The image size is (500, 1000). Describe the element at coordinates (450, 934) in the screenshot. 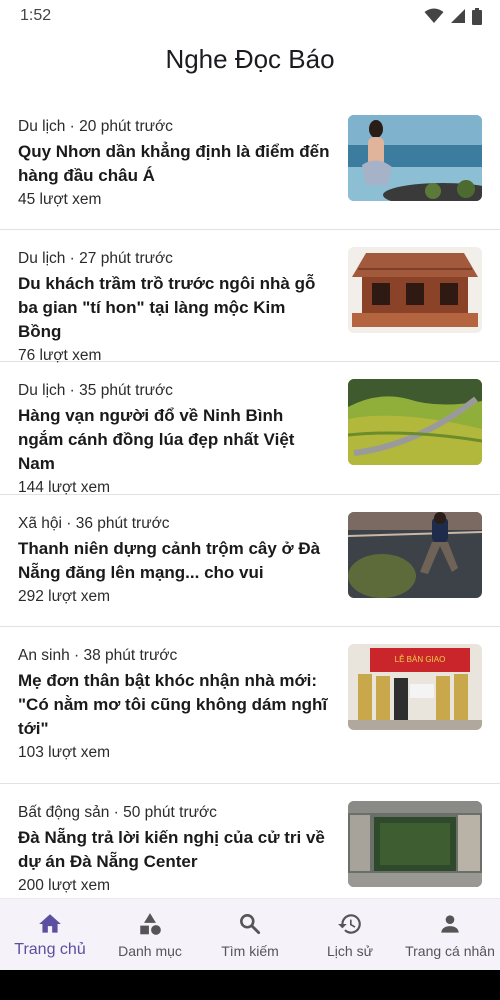

I see `nav-profile: Trang cá nhân` at that location.